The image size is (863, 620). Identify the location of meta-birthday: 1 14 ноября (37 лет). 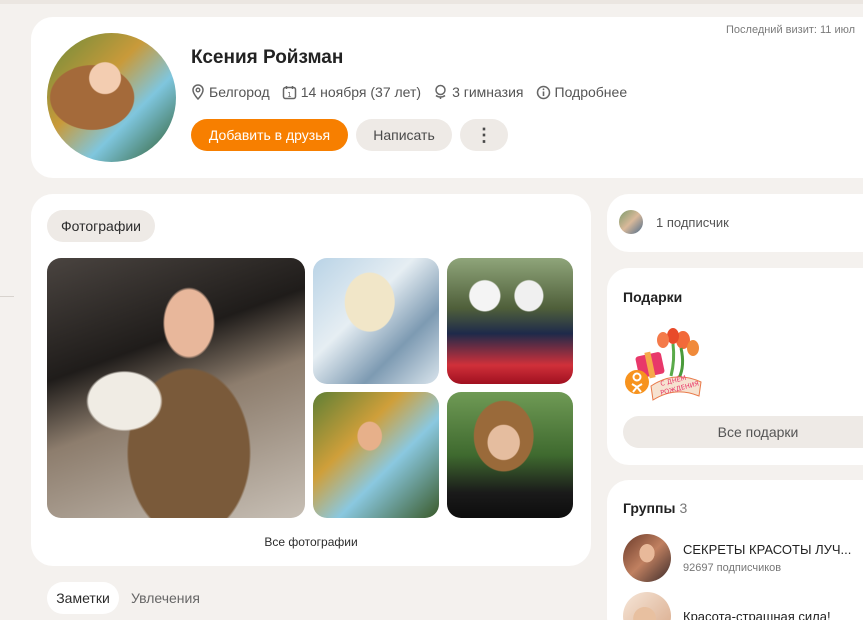
(351, 92).